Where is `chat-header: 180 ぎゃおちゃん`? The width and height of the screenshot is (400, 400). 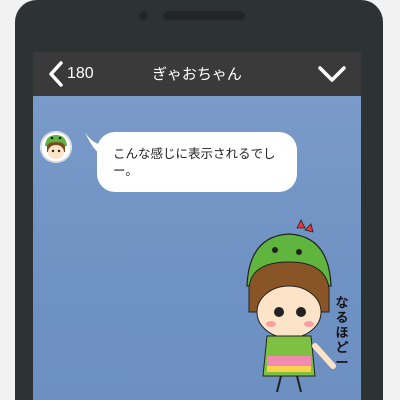
chat-header: 180 ぎゃおちゃん is located at coordinates (197, 74).